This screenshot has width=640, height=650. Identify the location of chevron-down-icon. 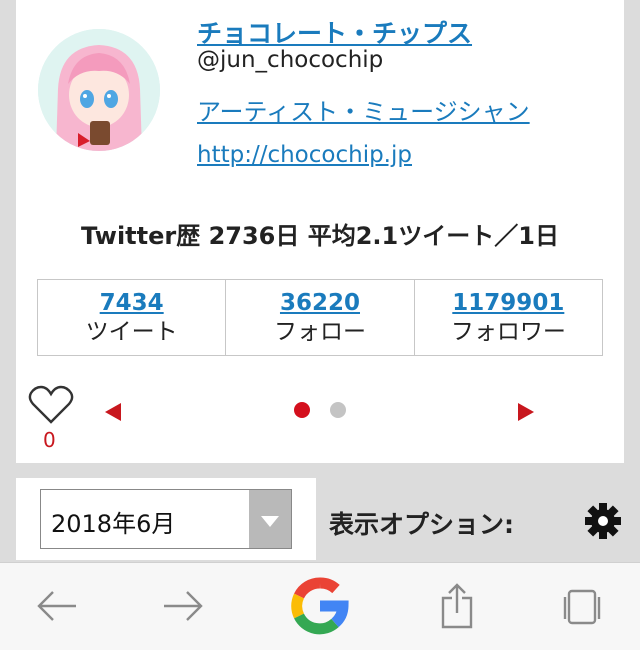
(270, 519).